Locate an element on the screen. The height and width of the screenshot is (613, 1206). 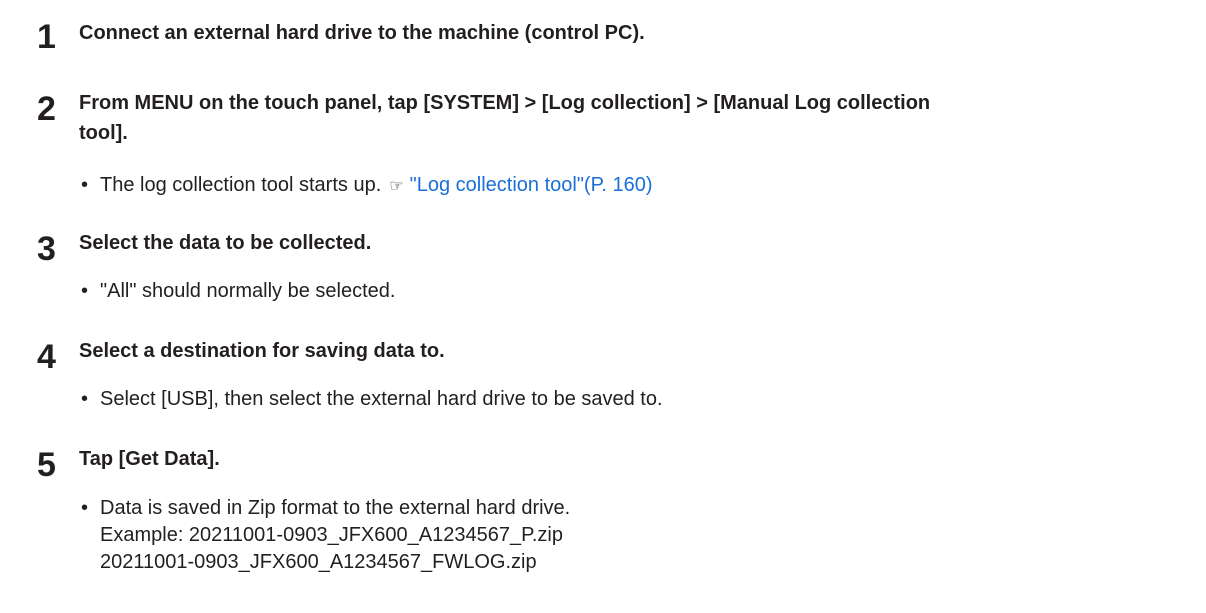
step-heading: Select the data to be collected. is located at coordinates (225, 243).